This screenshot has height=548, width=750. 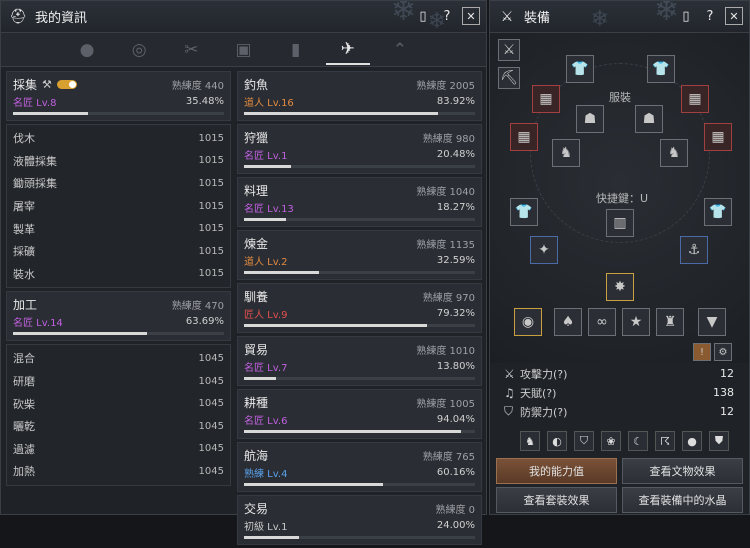 What do you see at coordinates (584, 441) in the screenshot?
I see `armor-icon: ⛉` at bounding box center [584, 441].